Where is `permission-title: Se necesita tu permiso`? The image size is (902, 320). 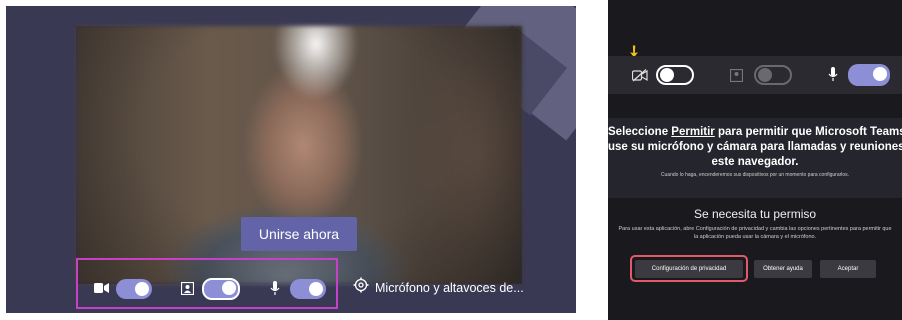 permission-title: Se necesita tu permiso is located at coordinates (755, 214).